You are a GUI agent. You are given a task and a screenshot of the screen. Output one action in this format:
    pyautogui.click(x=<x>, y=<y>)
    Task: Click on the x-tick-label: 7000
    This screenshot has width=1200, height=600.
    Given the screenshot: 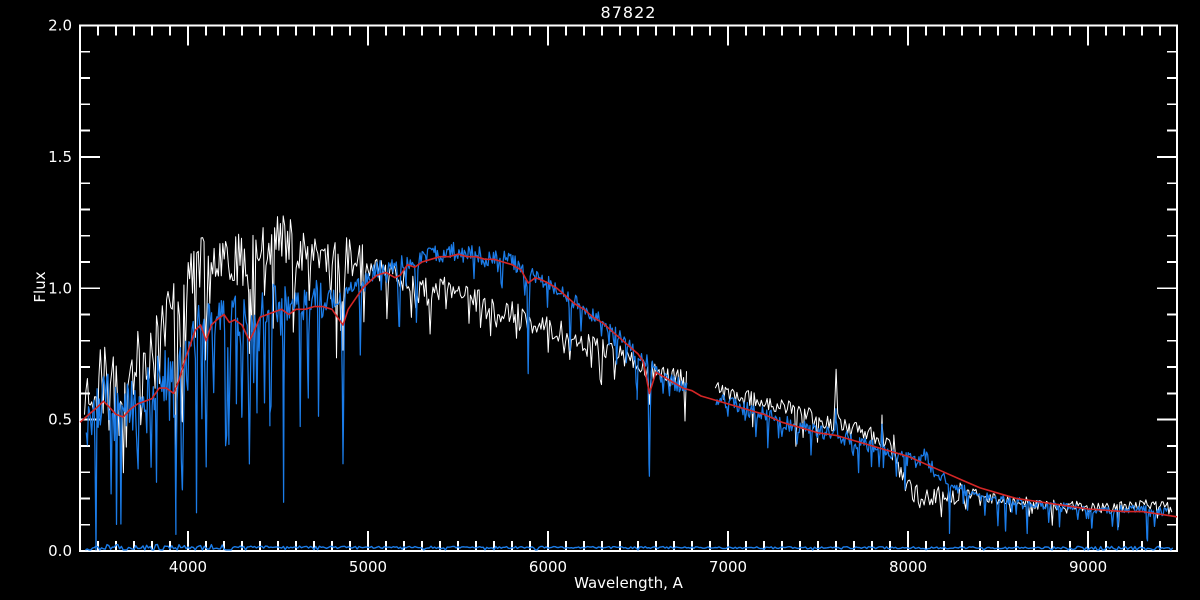 What is the action you would take?
    pyautogui.click(x=728, y=567)
    